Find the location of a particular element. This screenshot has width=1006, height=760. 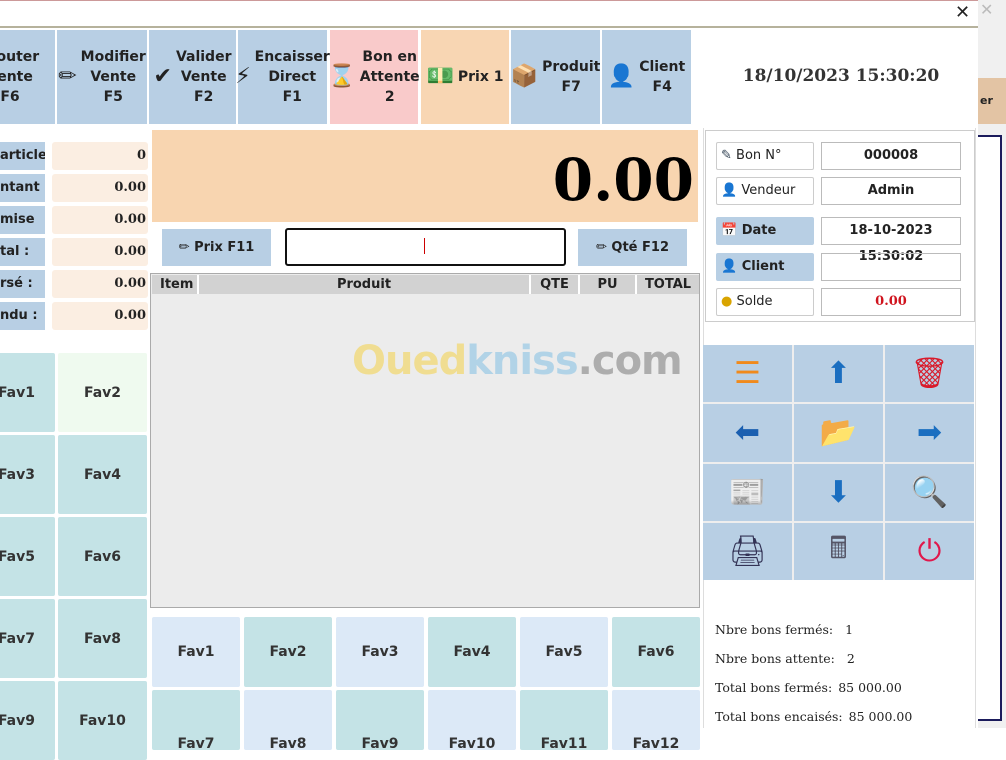

toolbar-button-label: Valider Vente F2 is located at coordinates (203, 77).